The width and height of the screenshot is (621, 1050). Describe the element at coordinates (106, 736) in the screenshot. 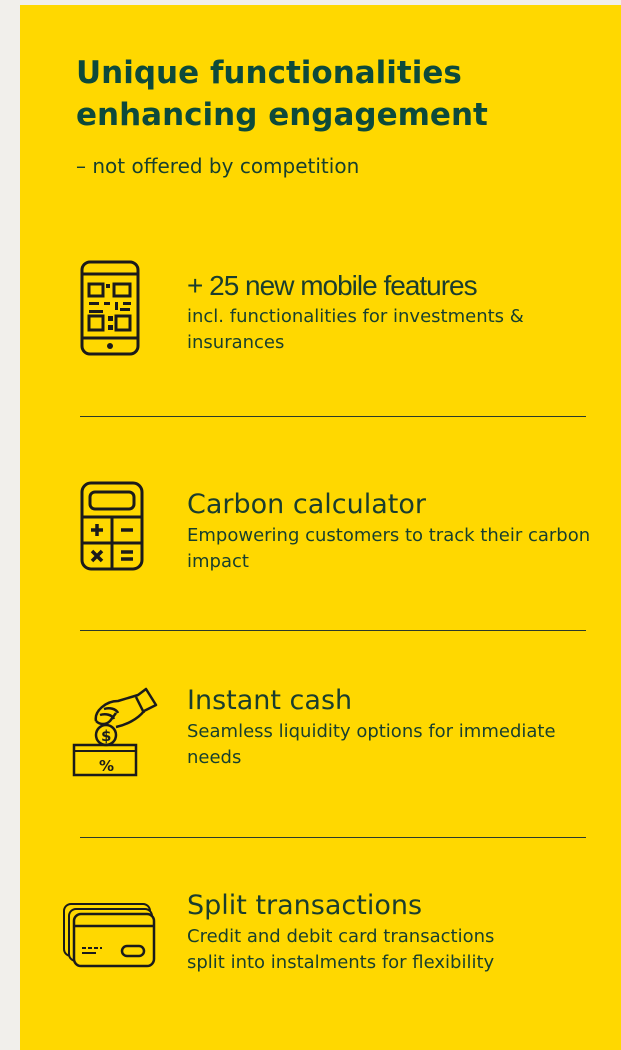

I see `coin-dollar-label: $` at that location.